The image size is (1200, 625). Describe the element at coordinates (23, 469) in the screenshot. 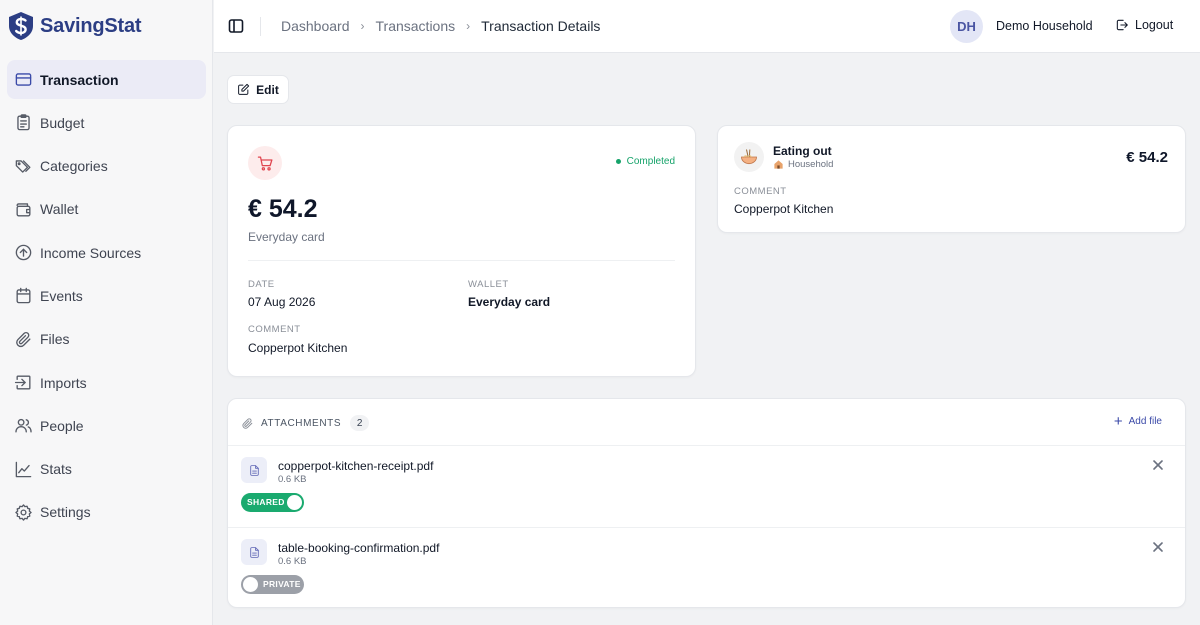

I see `chart-line-icon` at that location.